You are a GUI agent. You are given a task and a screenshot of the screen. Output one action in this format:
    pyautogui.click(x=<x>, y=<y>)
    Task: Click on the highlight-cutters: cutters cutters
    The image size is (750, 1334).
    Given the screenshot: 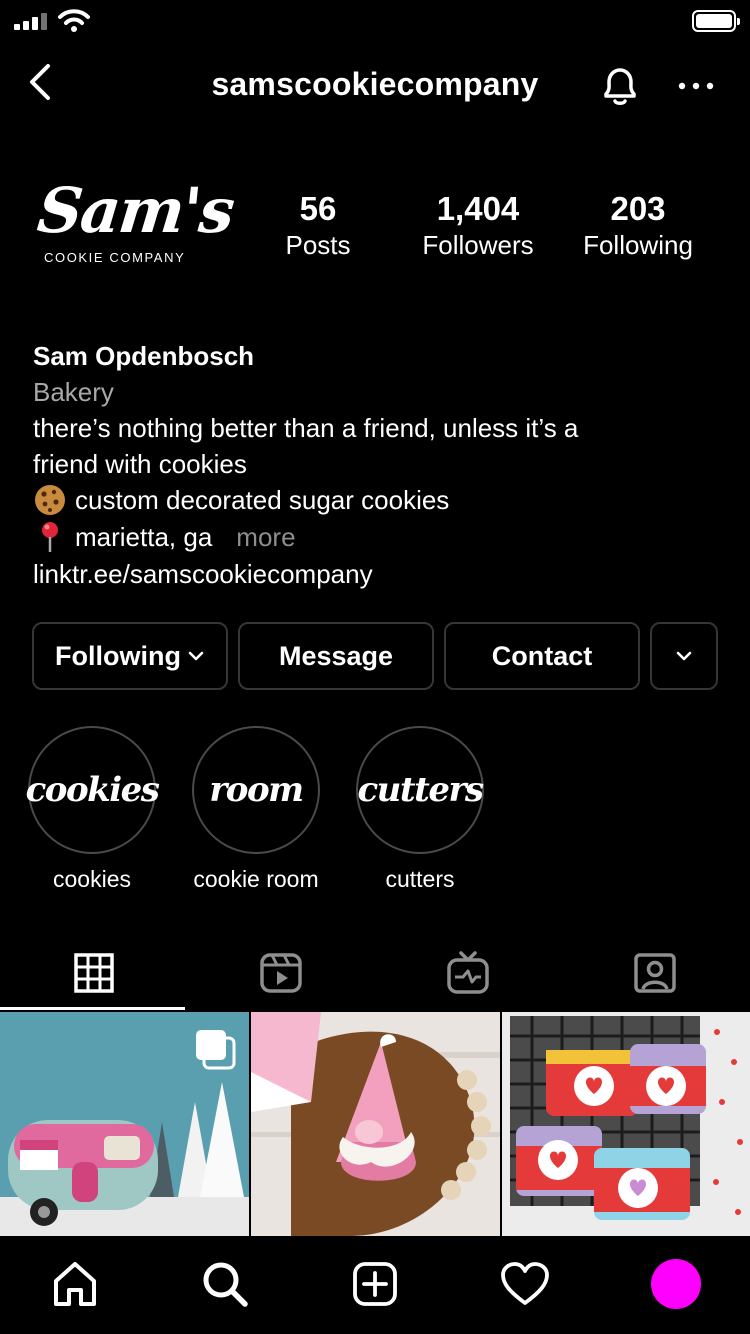 What is the action you would take?
    pyautogui.click(x=420, y=809)
    